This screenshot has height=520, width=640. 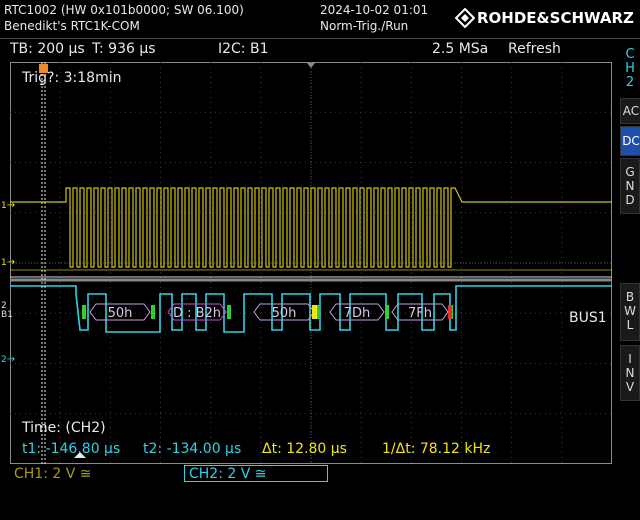 What do you see at coordinates (124, 49) in the screenshot?
I see `trigger-time: T: 936 µs` at bounding box center [124, 49].